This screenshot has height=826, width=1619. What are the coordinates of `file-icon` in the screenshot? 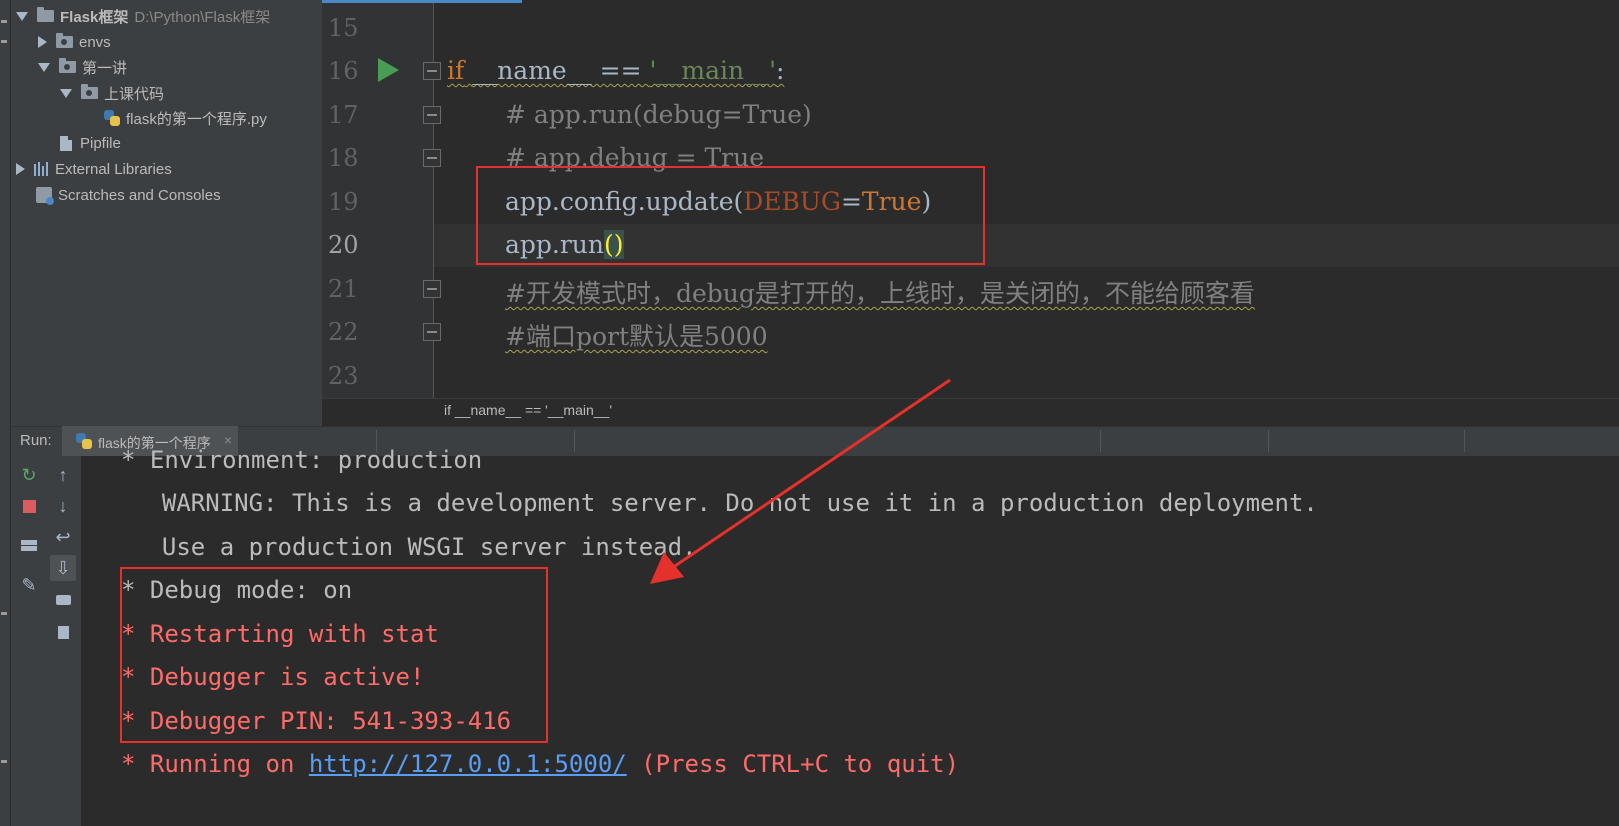 It's located at (66, 143).